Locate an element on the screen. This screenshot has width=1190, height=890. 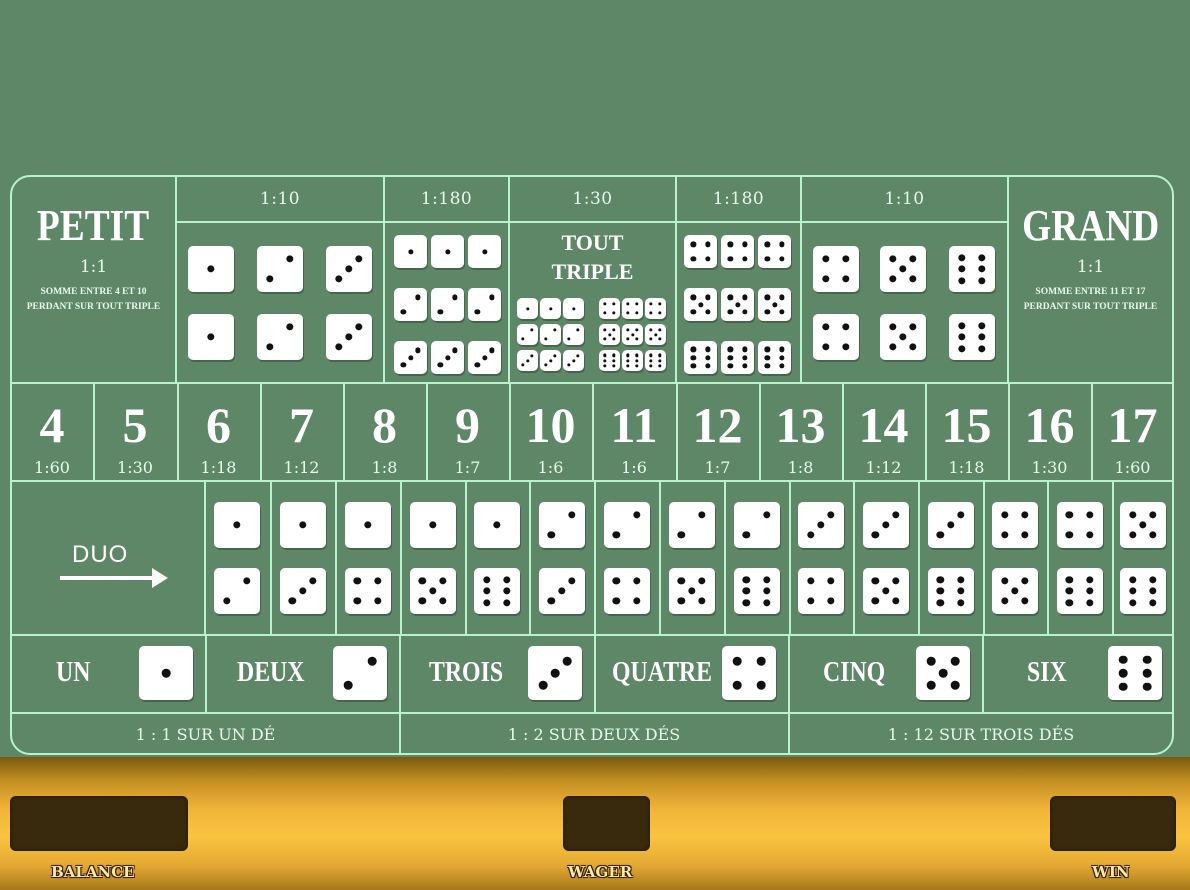
double-3-die-bottom is located at coordinates (349, 337).